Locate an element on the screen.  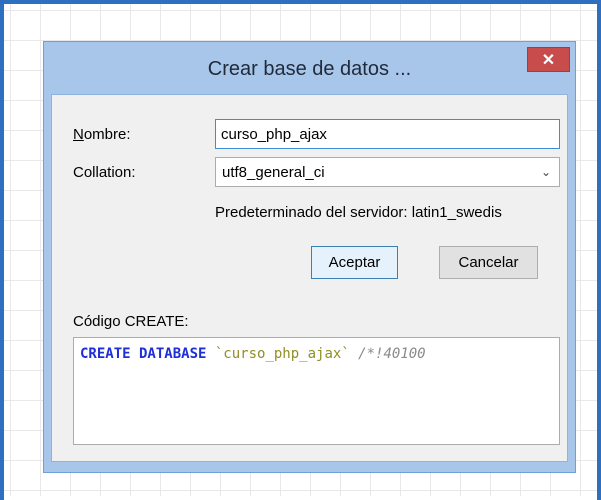
close-button: ✕ is located at coordinates (548, 59).